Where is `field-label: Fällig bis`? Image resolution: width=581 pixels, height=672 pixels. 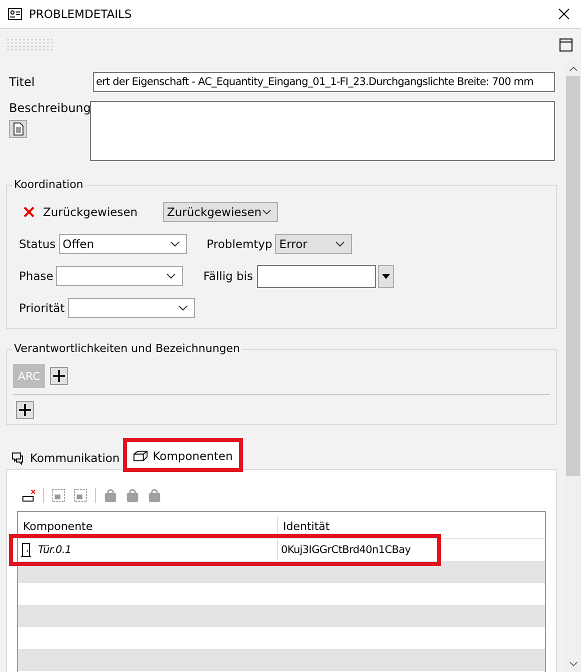 field-label: Fällig bis is located at coordinates (228, 276).